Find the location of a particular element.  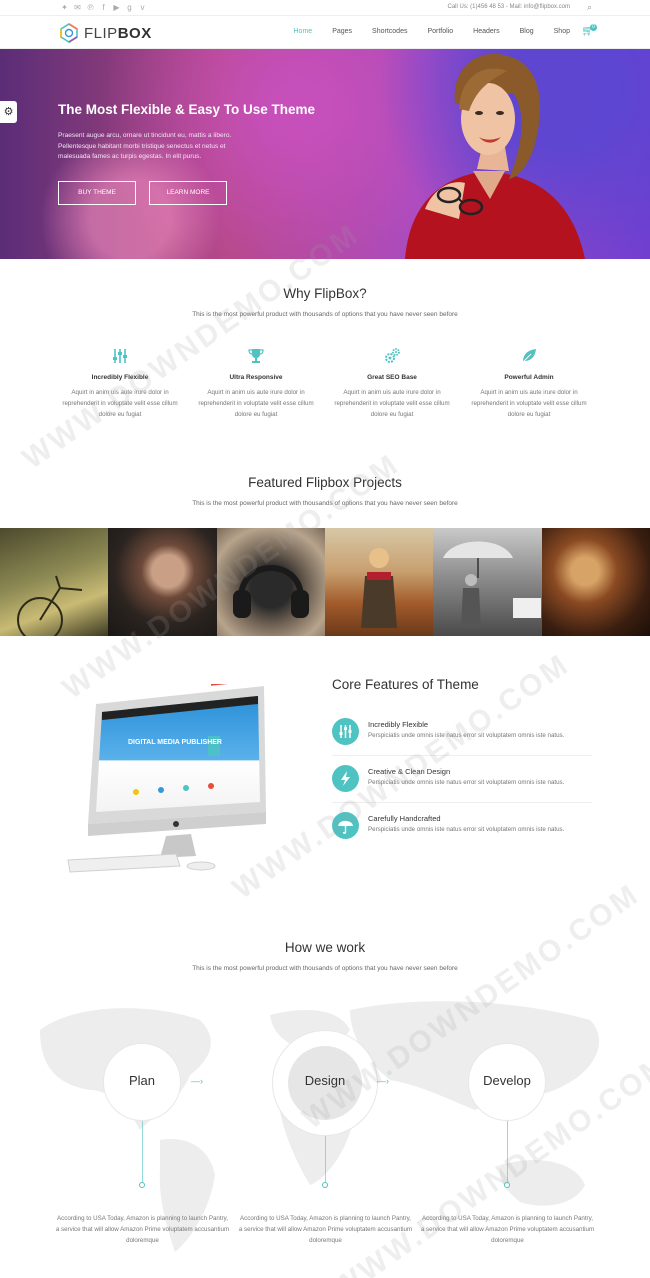

step-plan-label: Plan is located at coordinates (142, 1080).